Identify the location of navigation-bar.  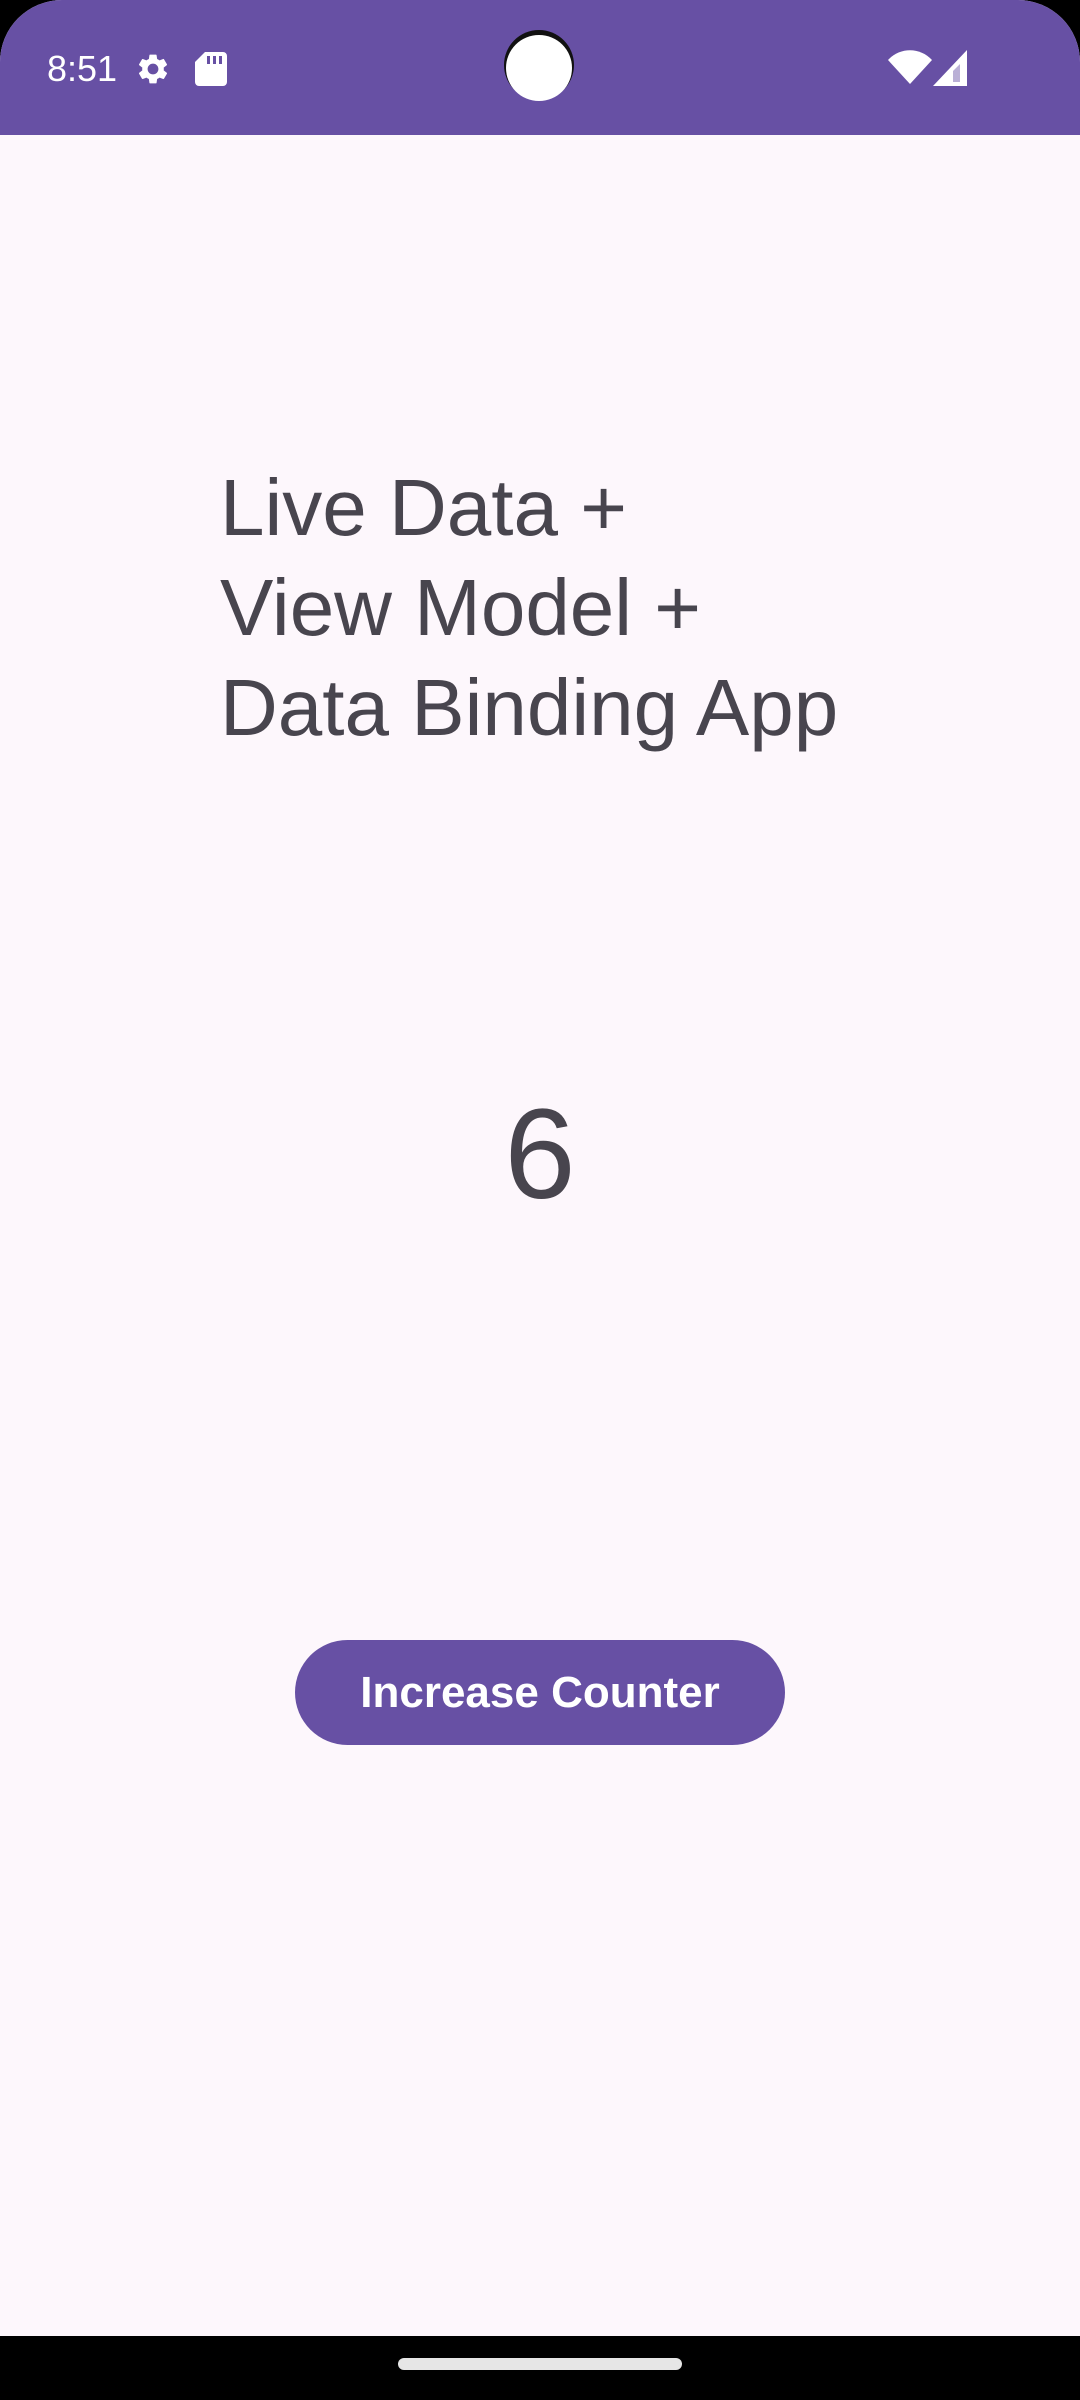
(540, 2368).